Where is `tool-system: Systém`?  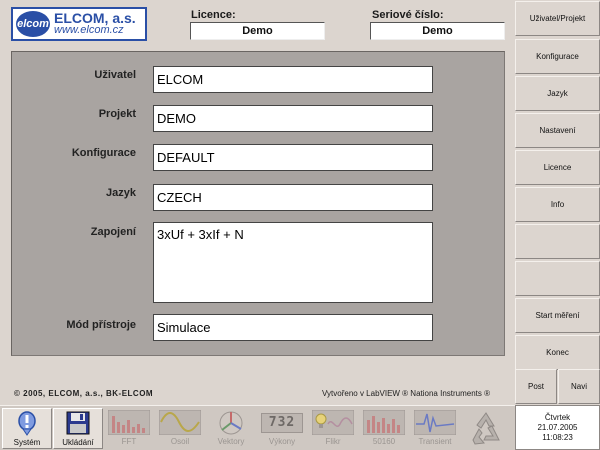 tool-system: Systém is located at coordinates (27, 428).